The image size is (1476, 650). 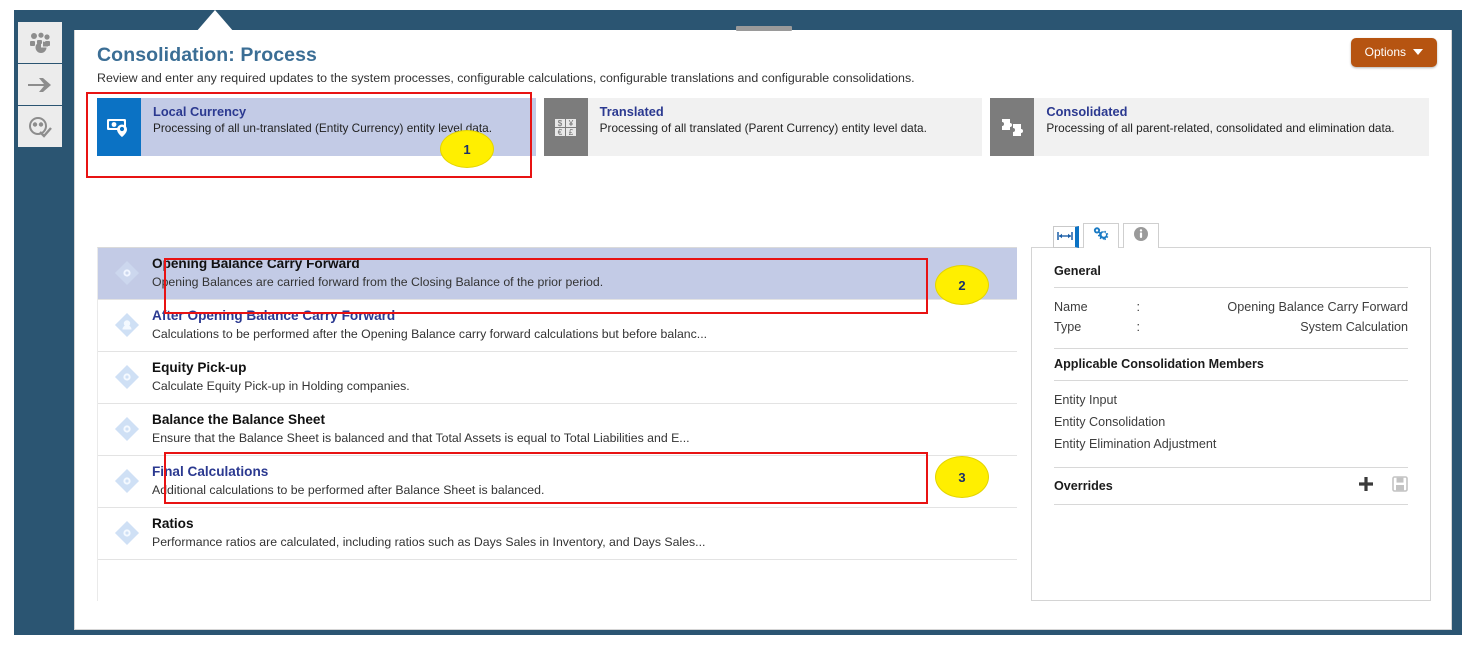 What do you see at coordinates (1071, 307) in the screenshot?
I see `name-label: Name` at bounding box center [1071, 307].